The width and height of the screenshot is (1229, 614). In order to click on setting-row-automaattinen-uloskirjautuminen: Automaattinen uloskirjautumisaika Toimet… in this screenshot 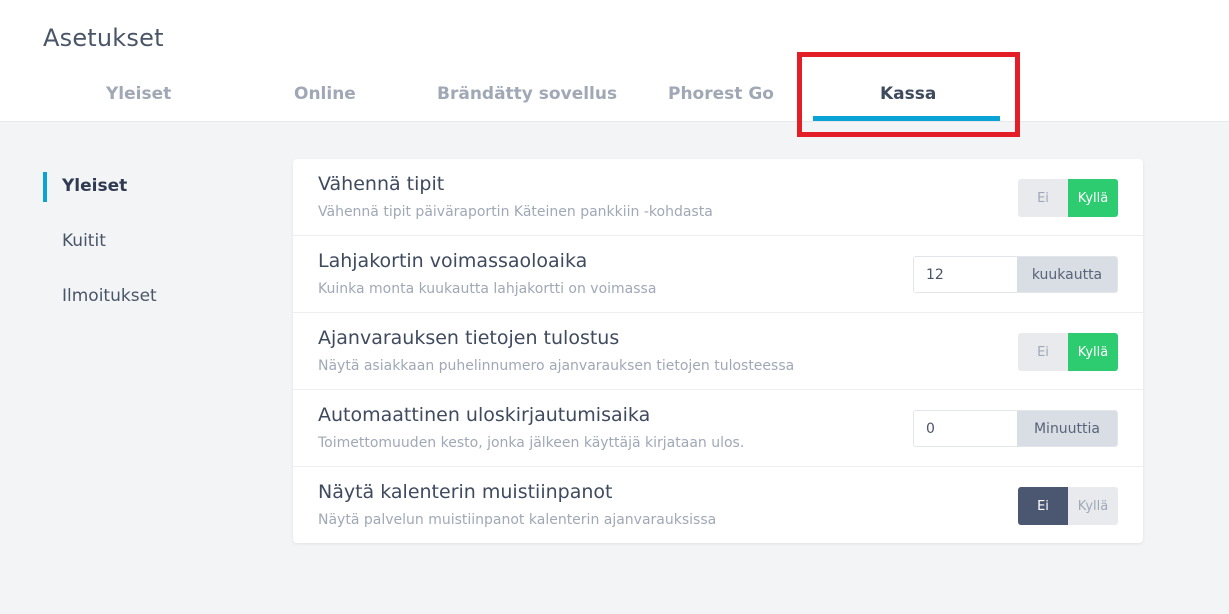, I will do `click(718, 428)`.